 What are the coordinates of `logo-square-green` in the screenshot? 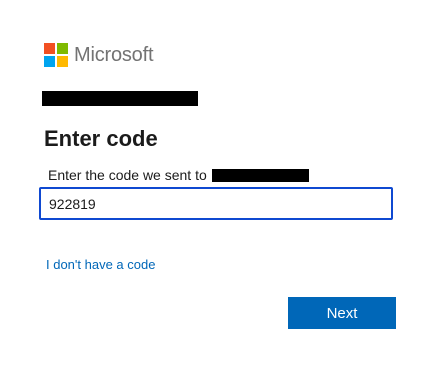 It's located at (62, 48).